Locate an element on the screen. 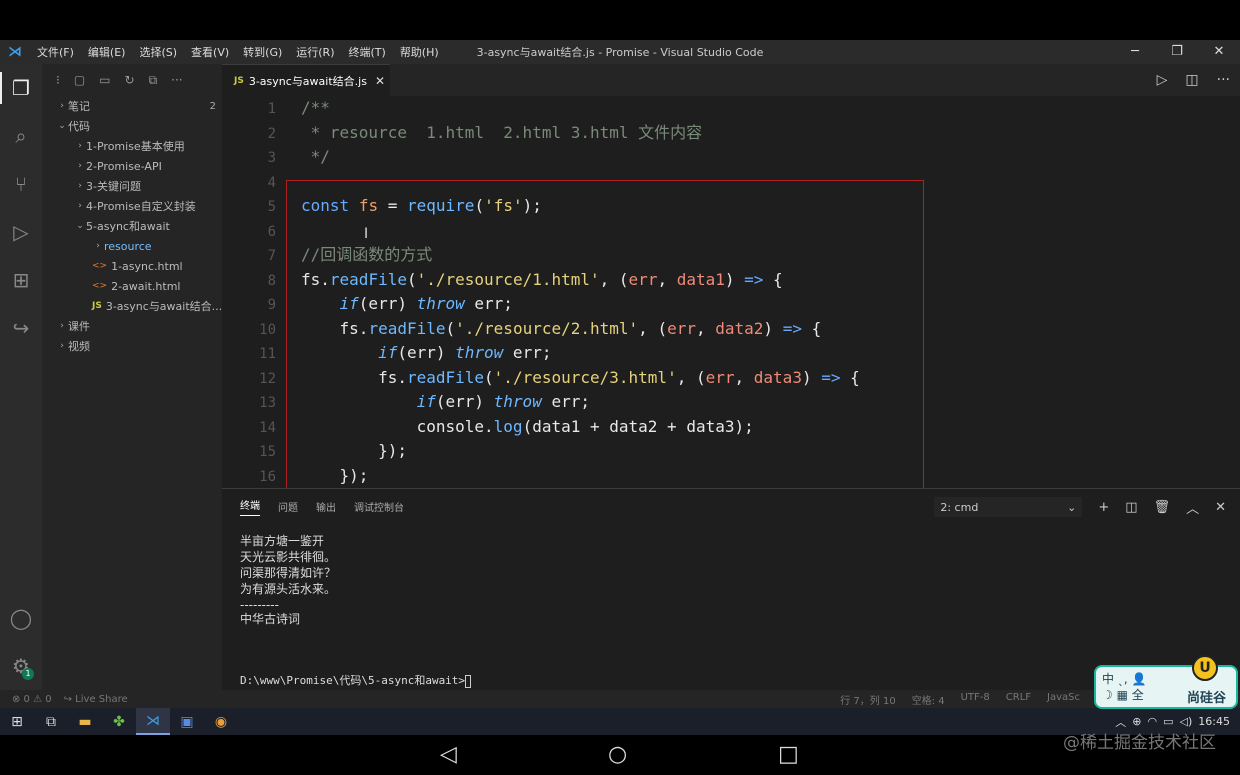 The height and width of the screenshot is (775, 1240). code-line: 2 * resource 1.html 2.html 3.html 文件内容 is located at coordinates (731, 133).